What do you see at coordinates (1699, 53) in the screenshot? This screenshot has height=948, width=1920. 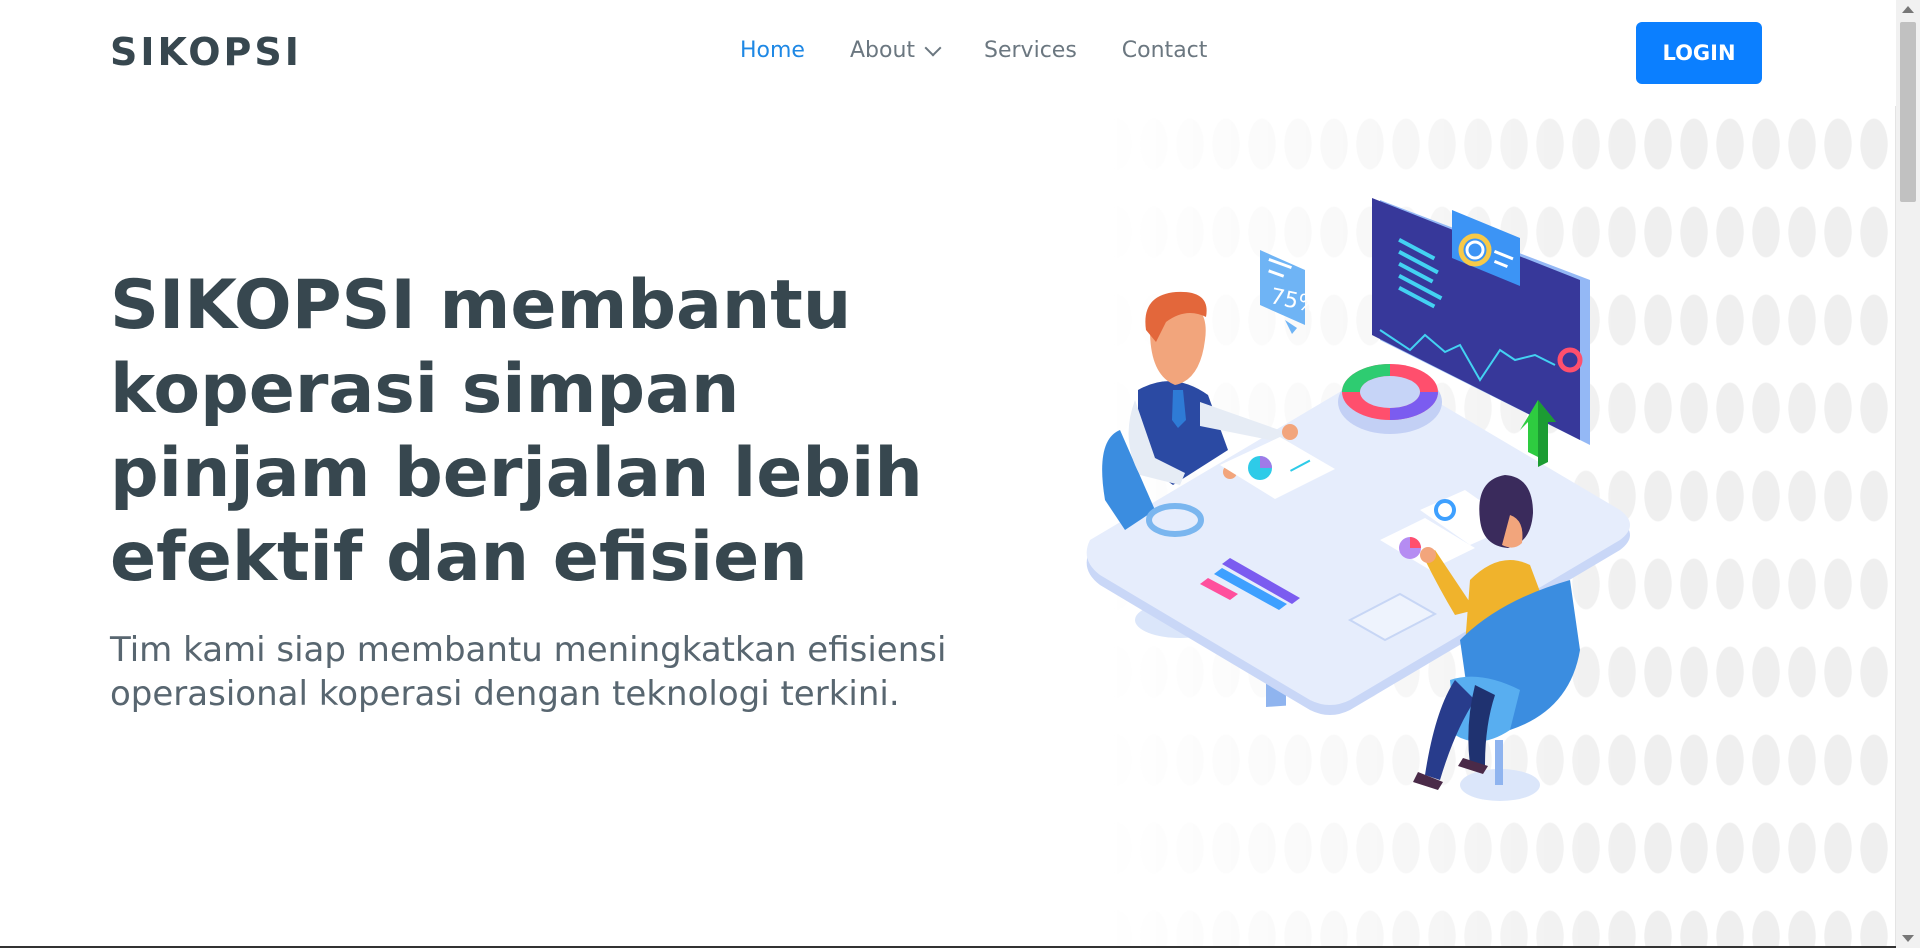 I see `login-button: LOGIN` at bounding box center [1699, 53].